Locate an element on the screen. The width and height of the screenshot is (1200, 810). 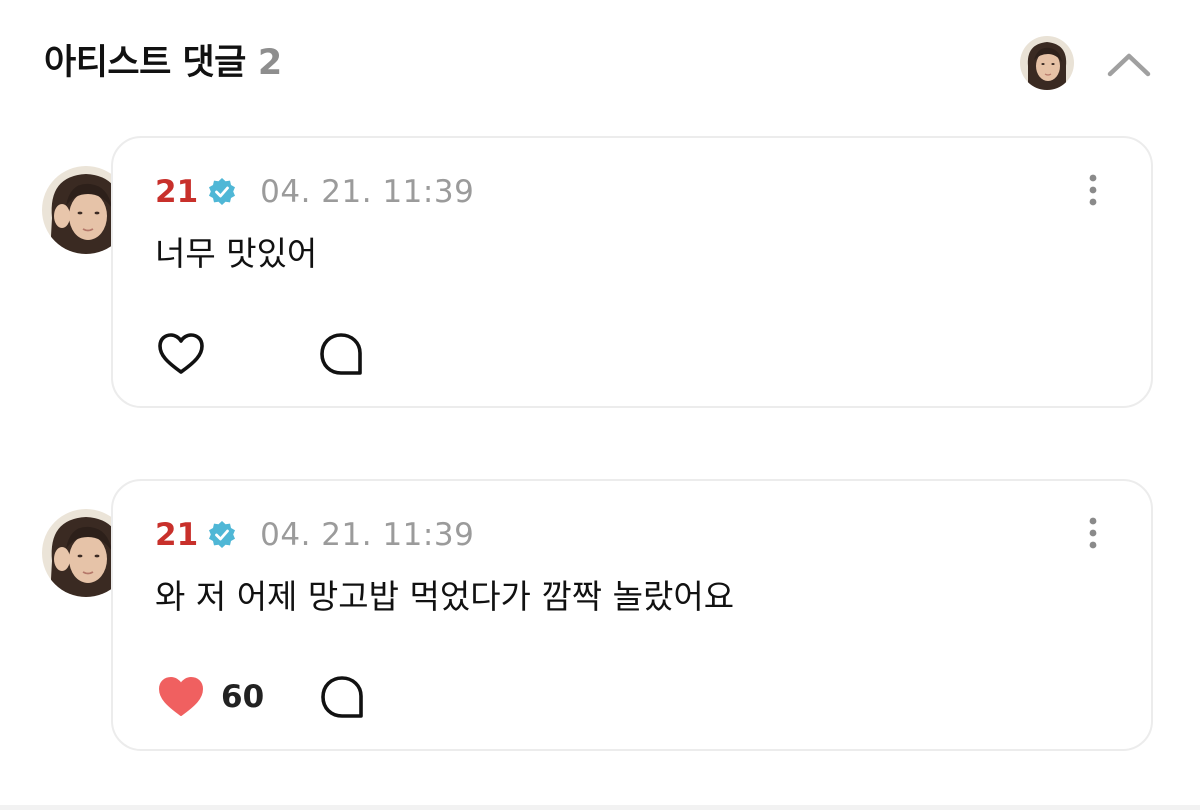
profile-avatar-image is located at coordinates (1047, 63).